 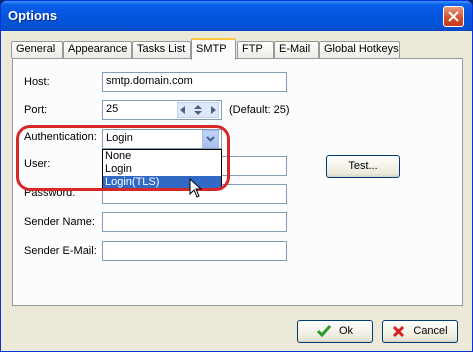 I want to click on close-button, so click(x=453, y=16).